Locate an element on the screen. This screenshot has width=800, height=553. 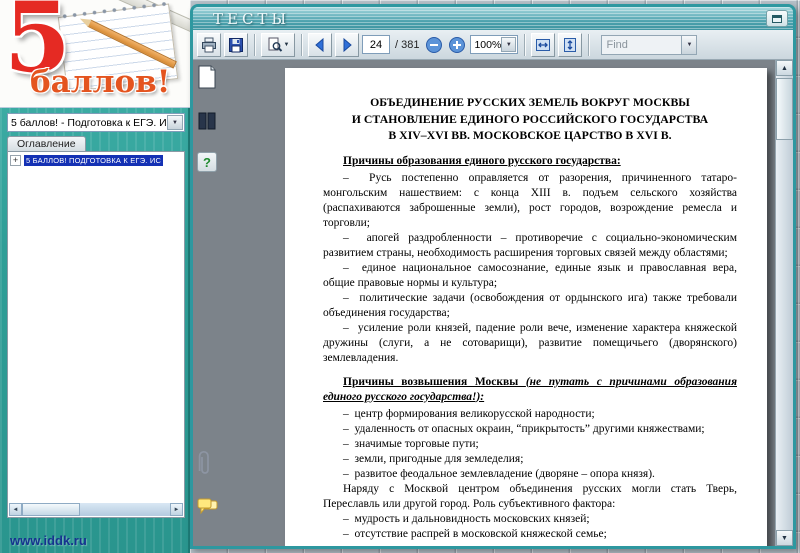
save-button is located at coordinates (236, 44).